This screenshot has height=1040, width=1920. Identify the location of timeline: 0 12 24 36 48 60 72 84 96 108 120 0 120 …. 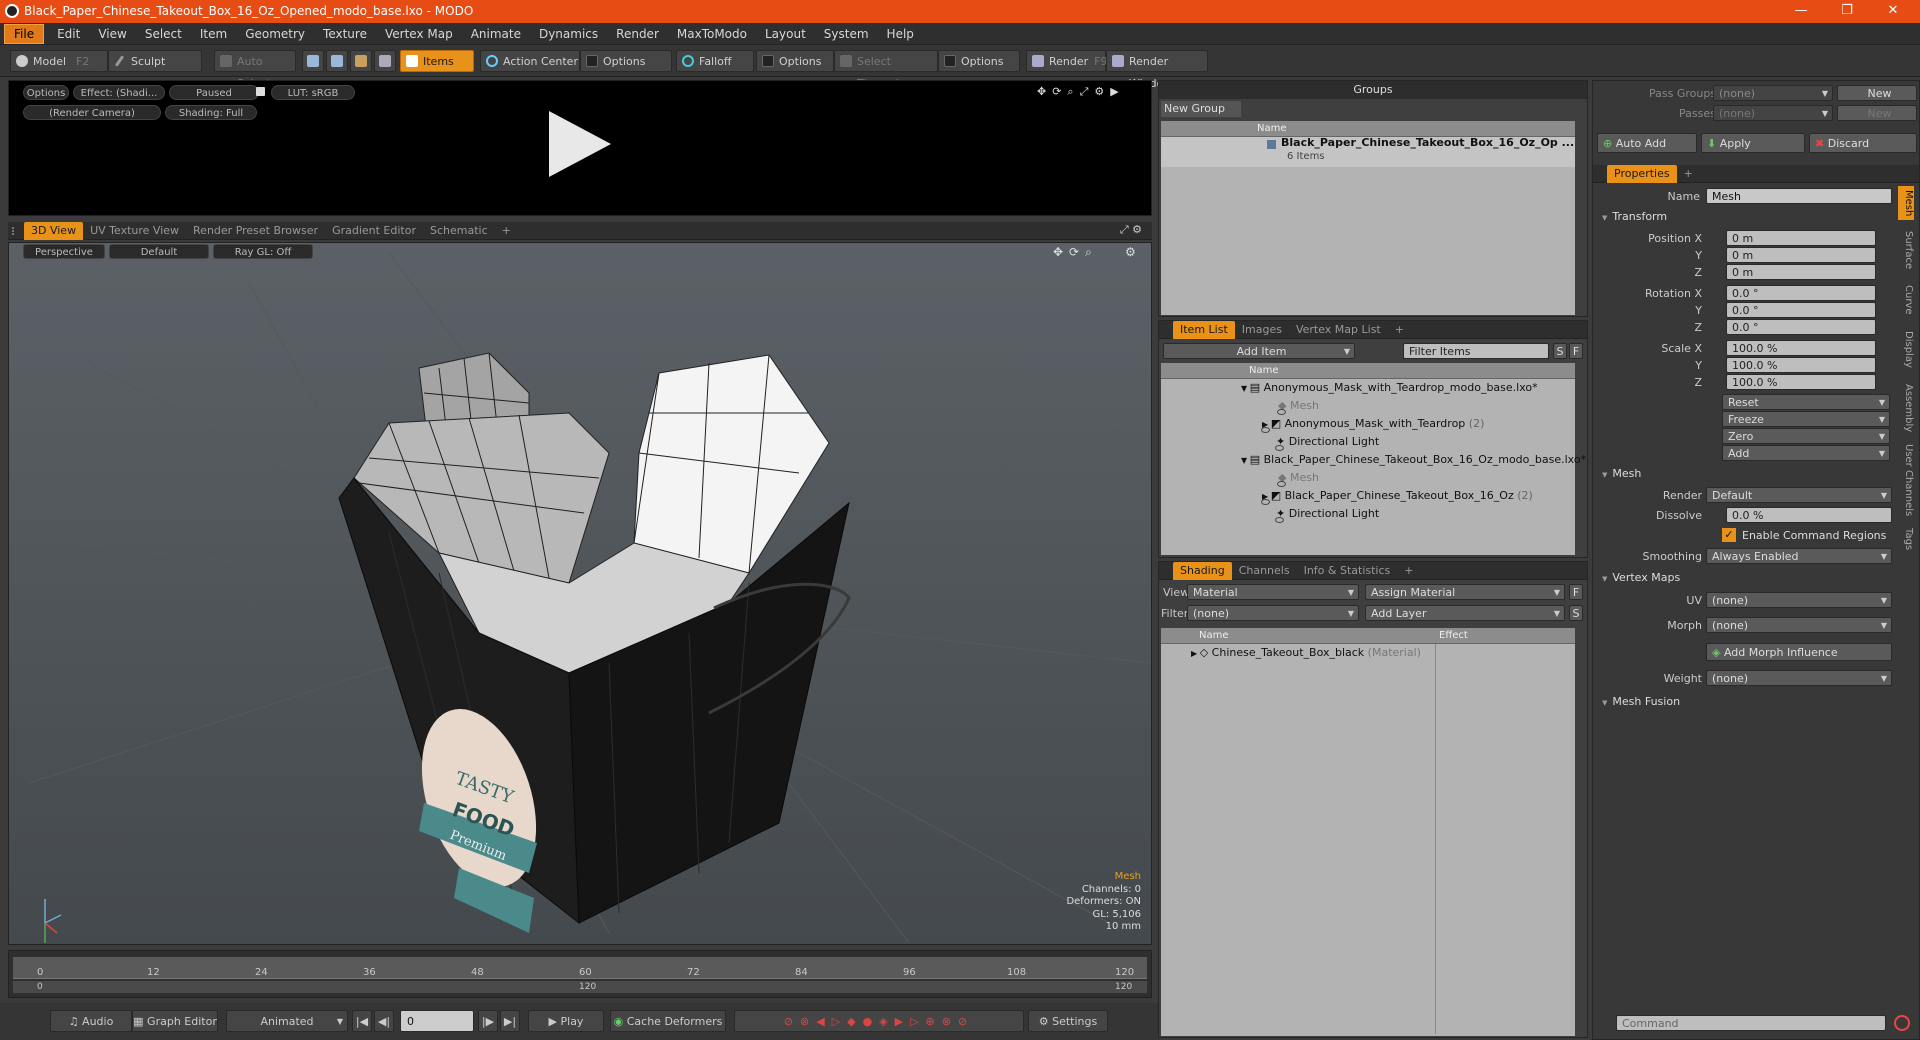
(580, 974).